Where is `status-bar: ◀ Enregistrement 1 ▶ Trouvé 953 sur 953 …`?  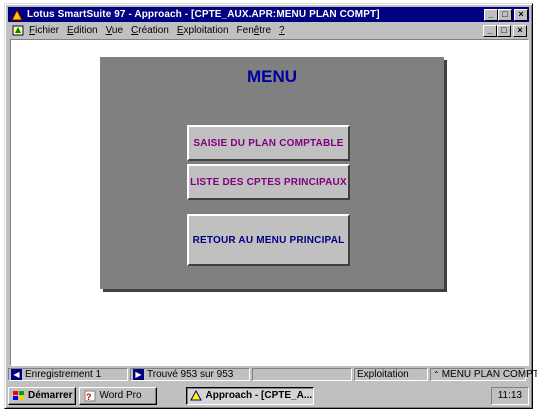
status-bar: ◀ Enregistrement 1 ▶ Trouvé 953 sur 953 … is located at coordinates (272, 374).